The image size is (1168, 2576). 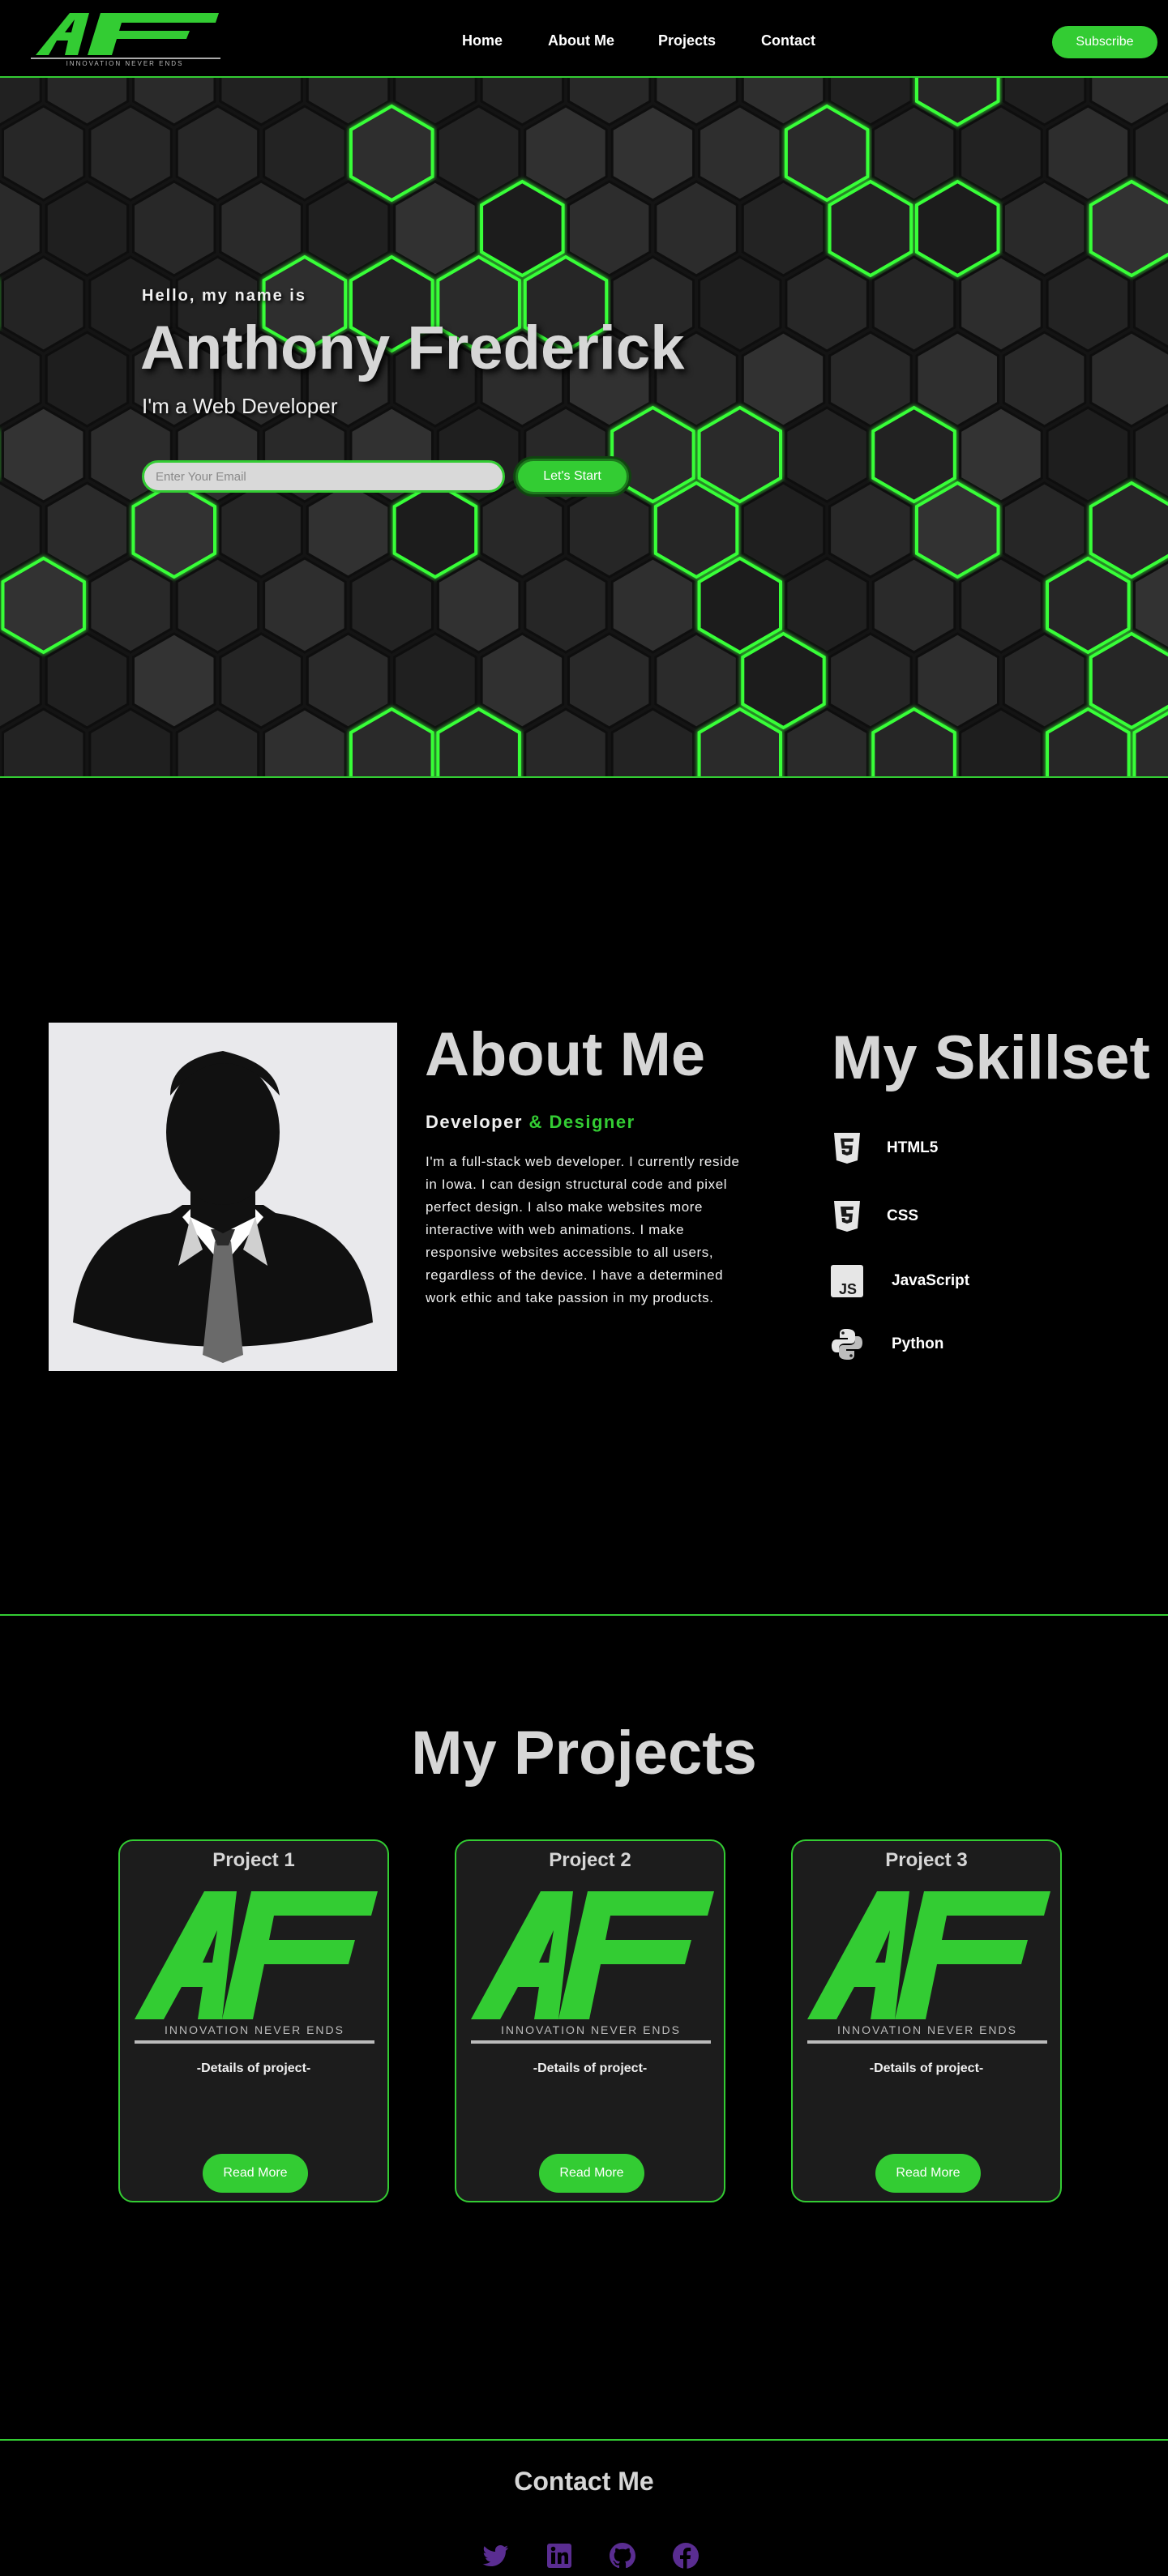 I want to click on about-subtitle-accent: & Designer, so click(x=581, y=1122).